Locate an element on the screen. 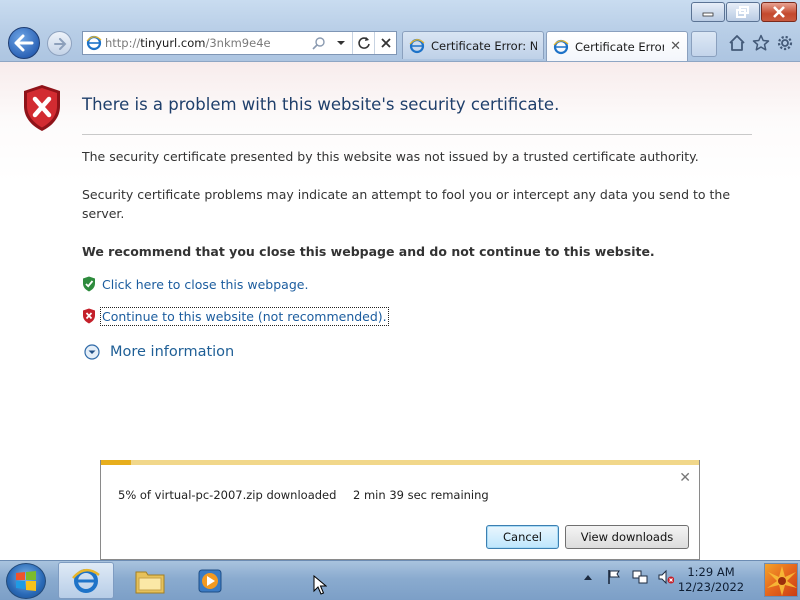 Image resolution: width=800 pixels, height=600 pixels. forward-arrow-icon is located at coordinates (59, 43).